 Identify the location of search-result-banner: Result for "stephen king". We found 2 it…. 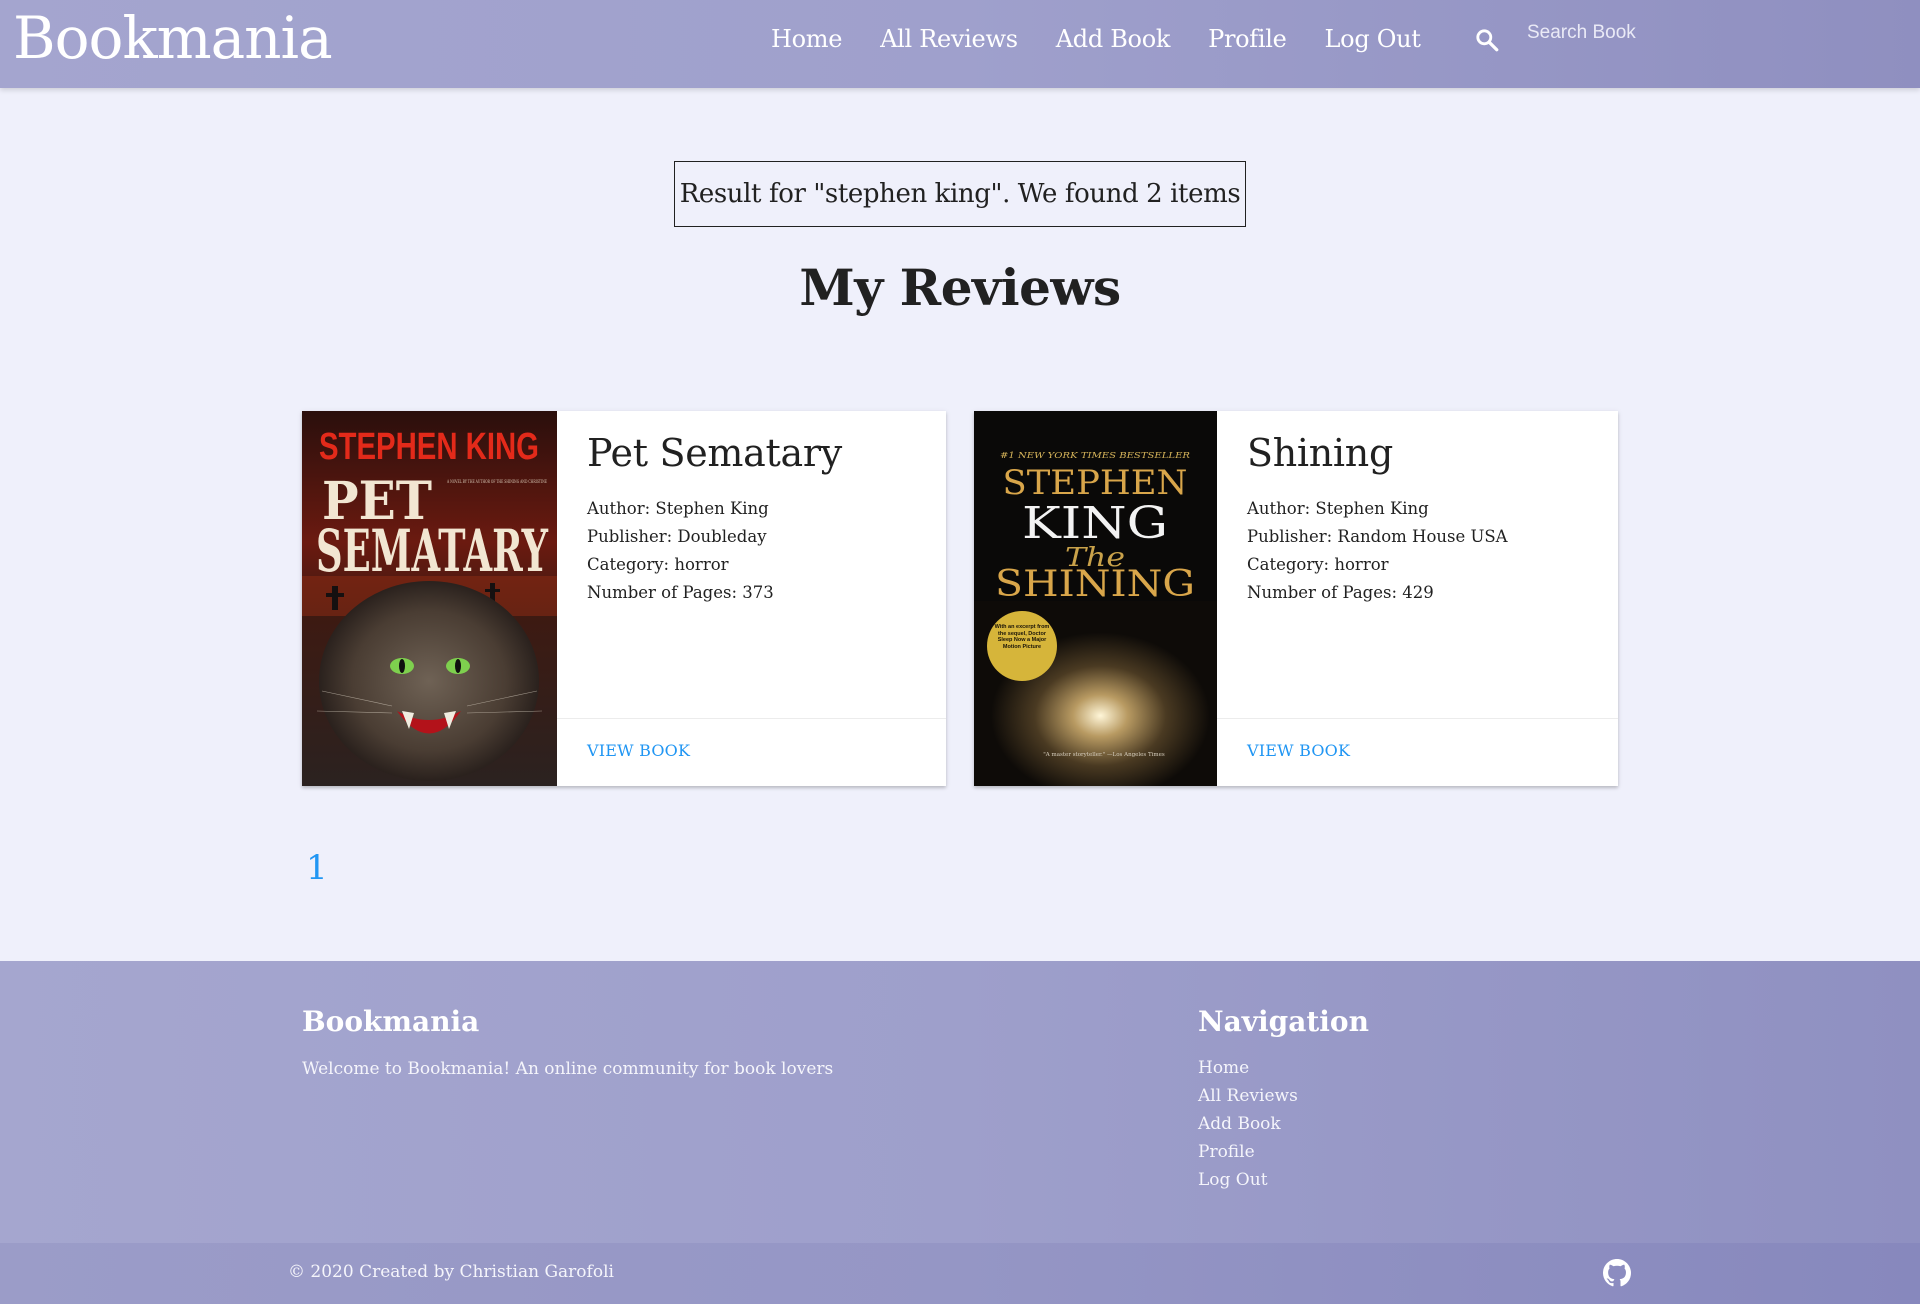
(960, 194).